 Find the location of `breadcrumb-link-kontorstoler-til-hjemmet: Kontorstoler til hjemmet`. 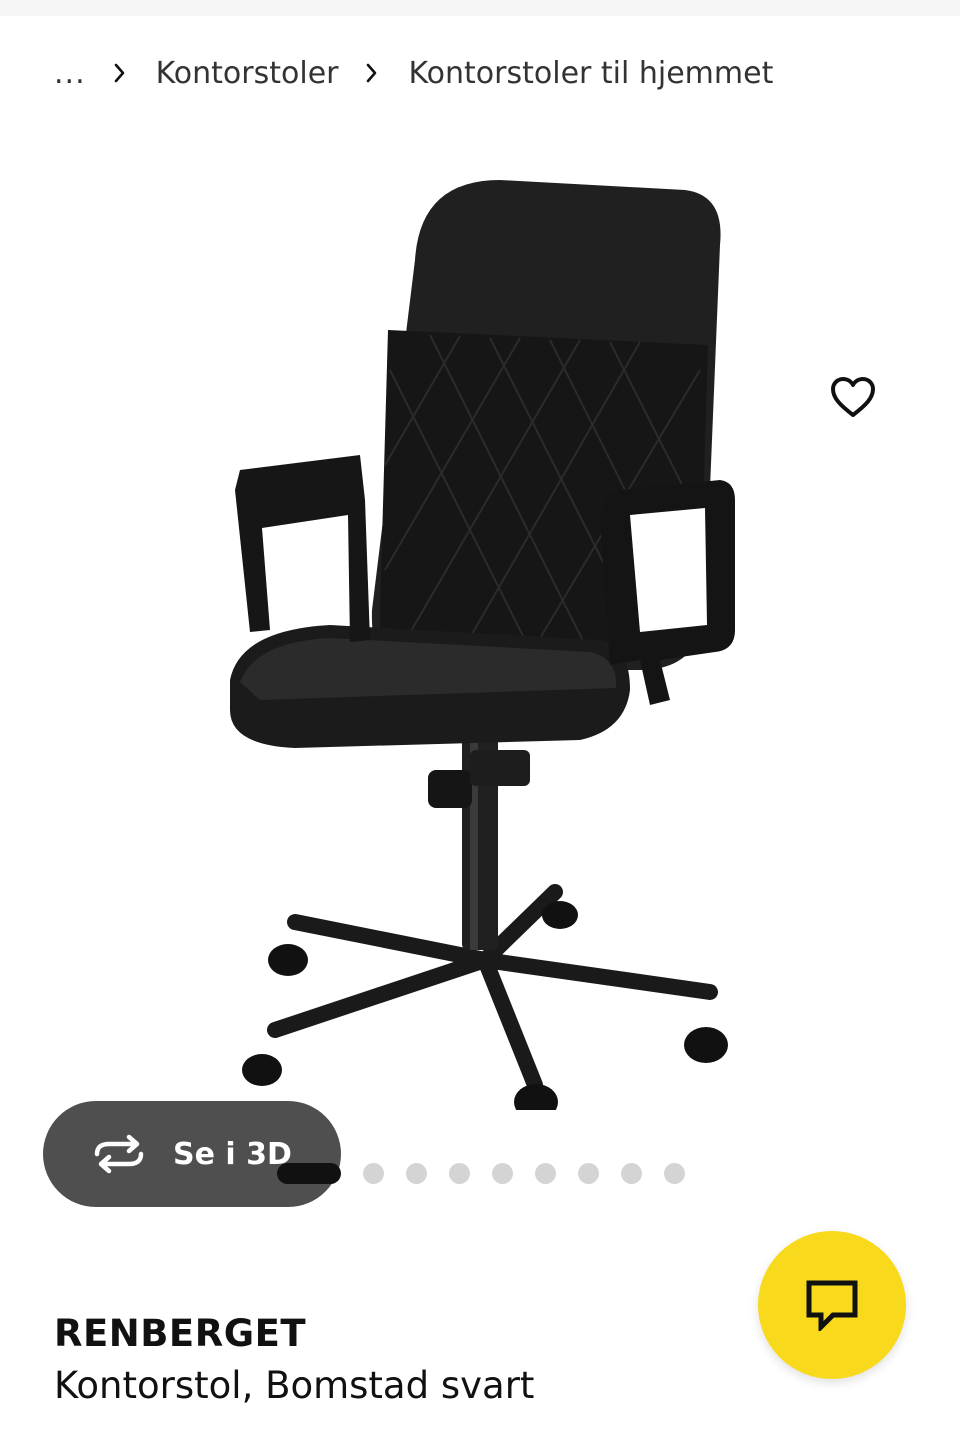

breadcrumb-link-kontorstoler-til-hjemmet: Kontorstoler til hjemmet is located at coordinates (590, 73).